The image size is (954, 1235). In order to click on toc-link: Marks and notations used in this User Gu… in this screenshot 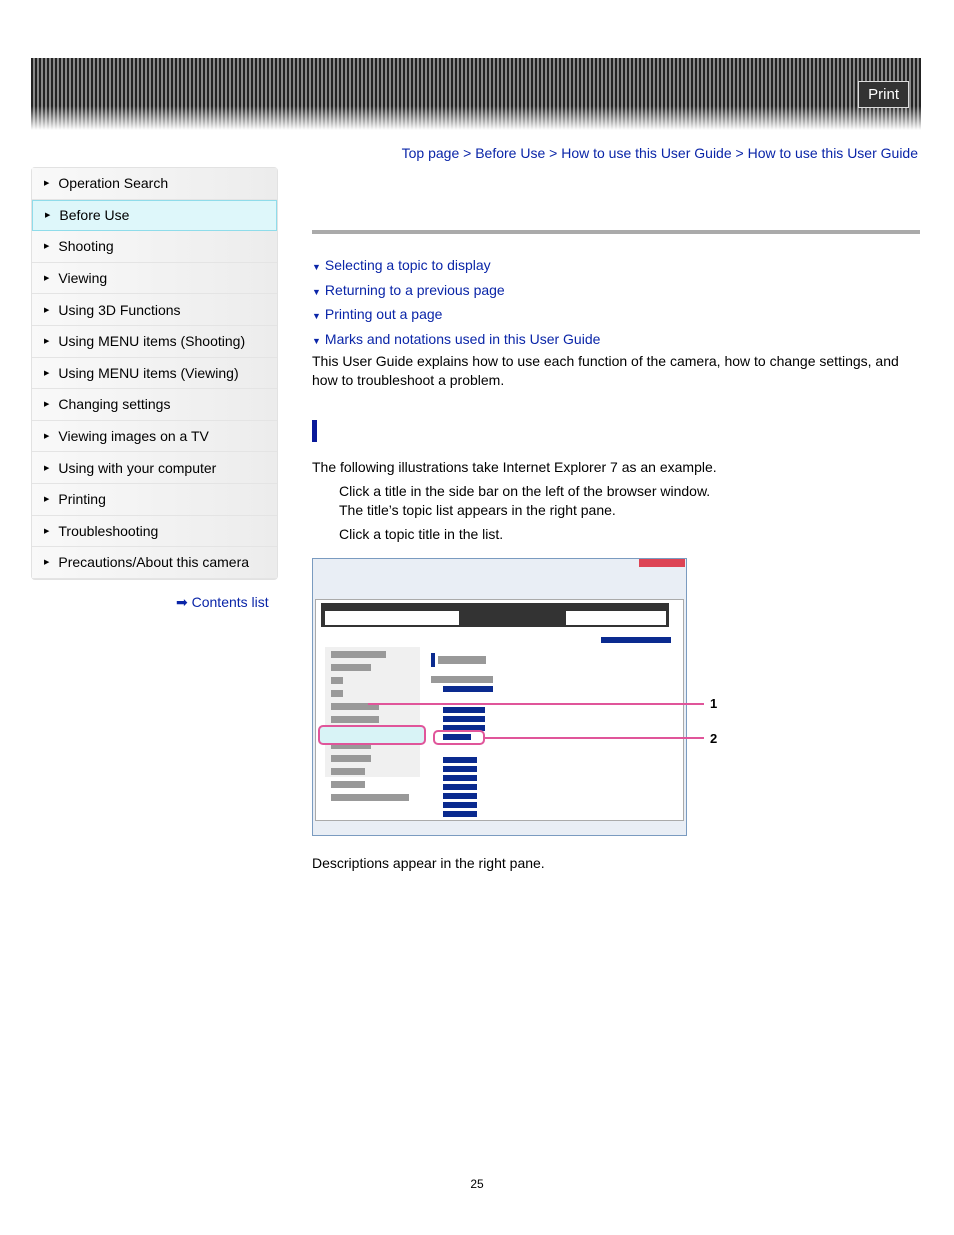, I will do `click(462, 339)`.